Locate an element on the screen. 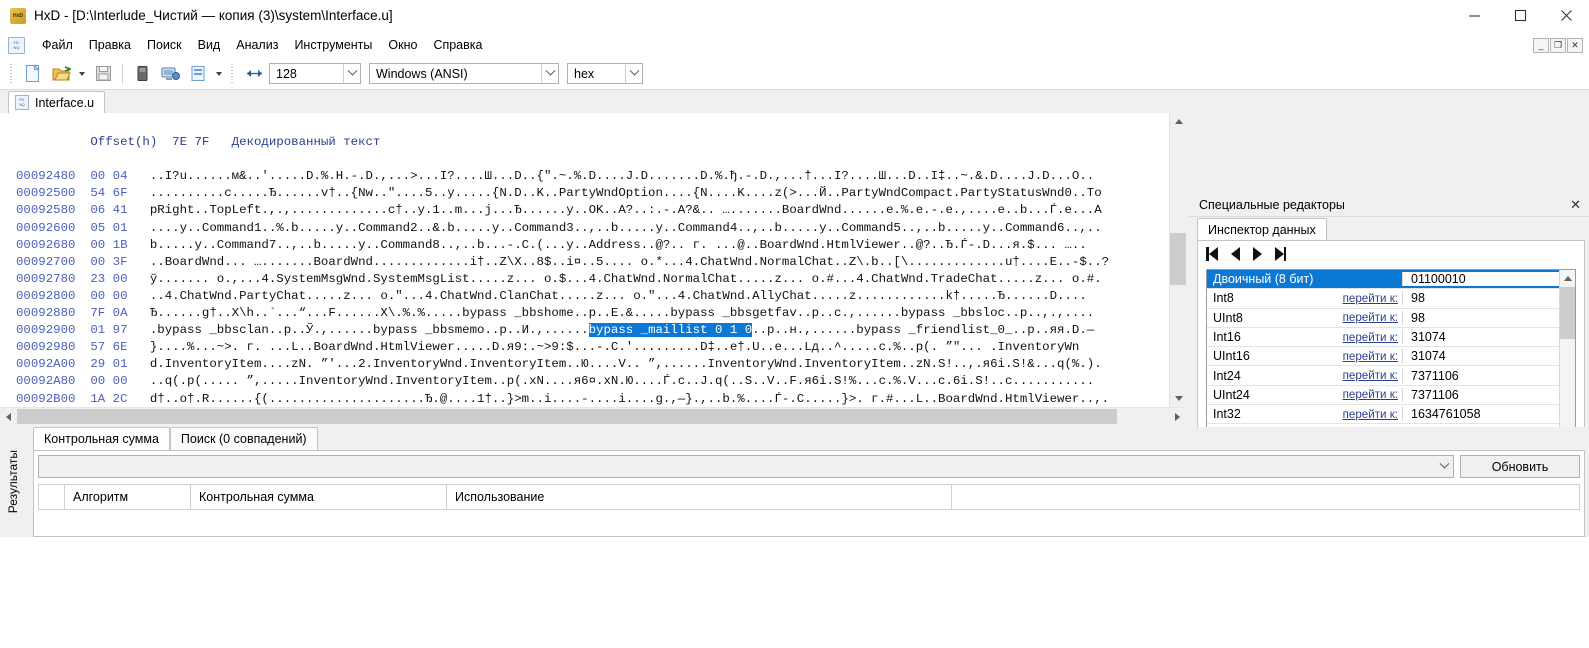 This screenshot has height=648, width=1589. inspector-row-value: 1634761058 is located at coordinates (1480, 414).